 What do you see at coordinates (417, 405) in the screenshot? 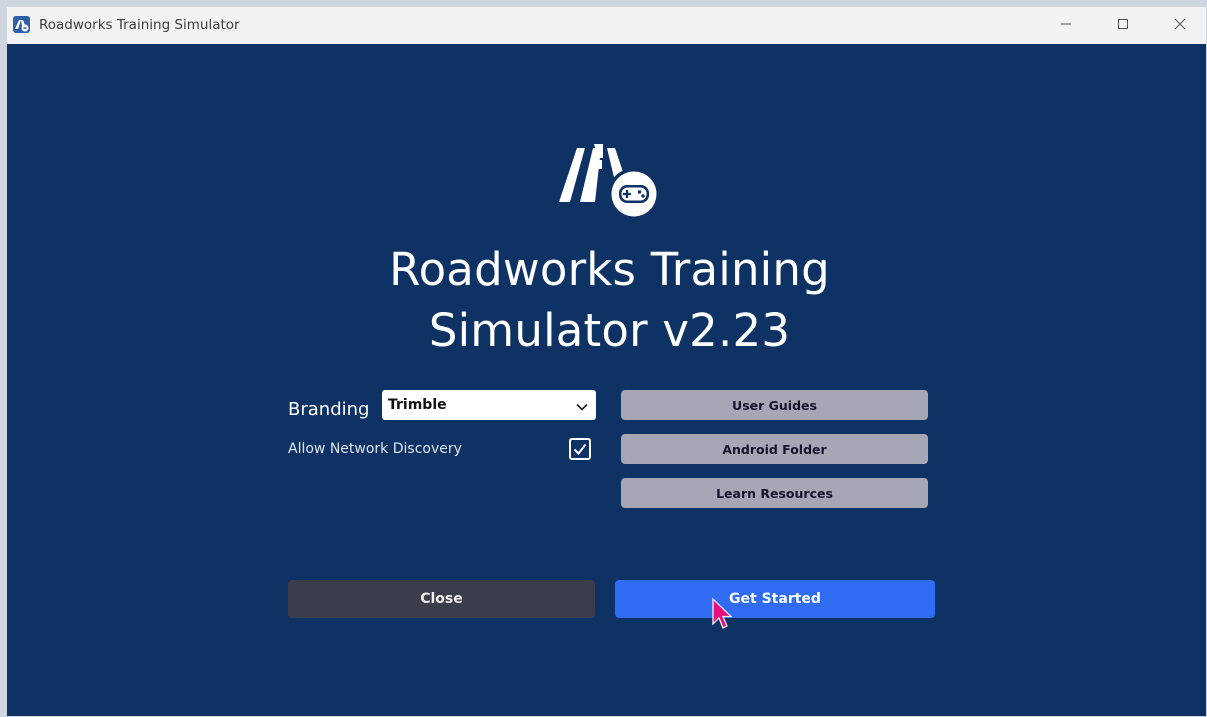
I see `branding-selected-value: Trimble` at bounding box center [417, 405].